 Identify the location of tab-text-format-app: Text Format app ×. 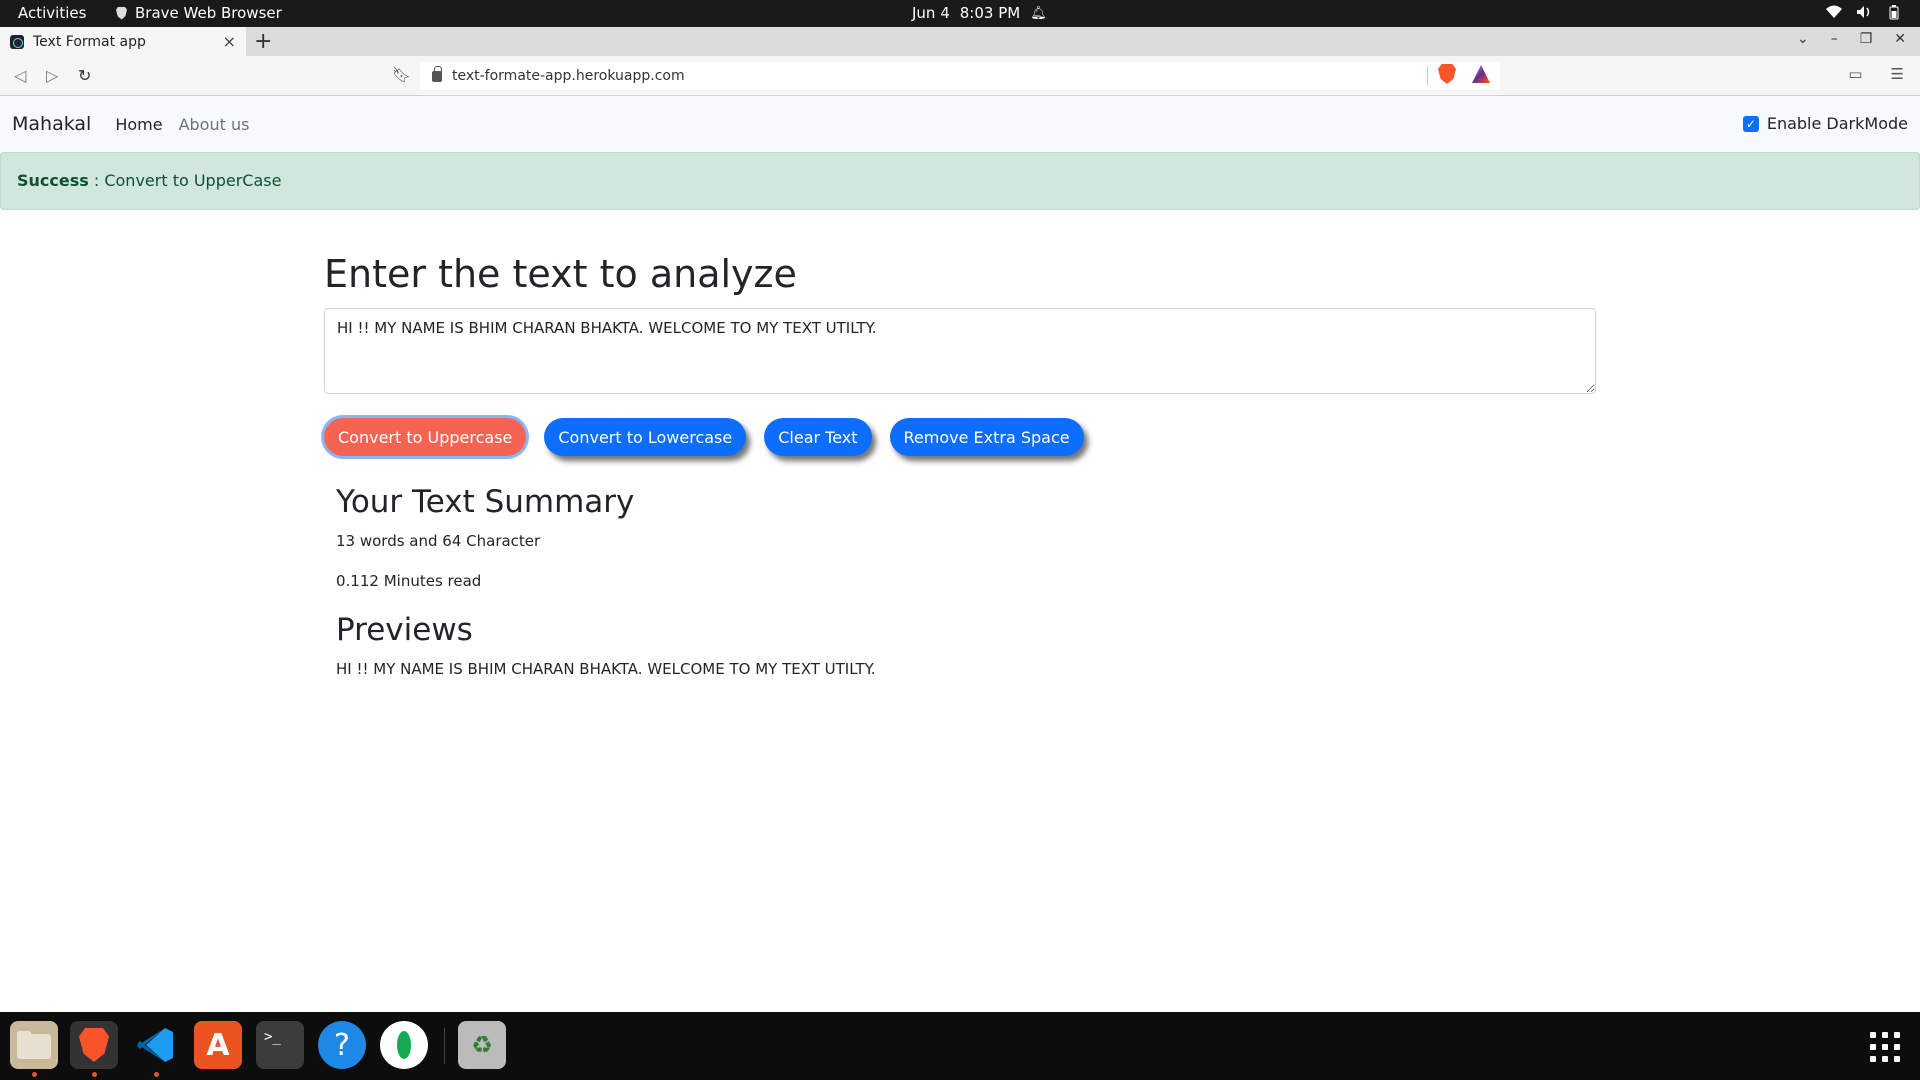
(123, 41).